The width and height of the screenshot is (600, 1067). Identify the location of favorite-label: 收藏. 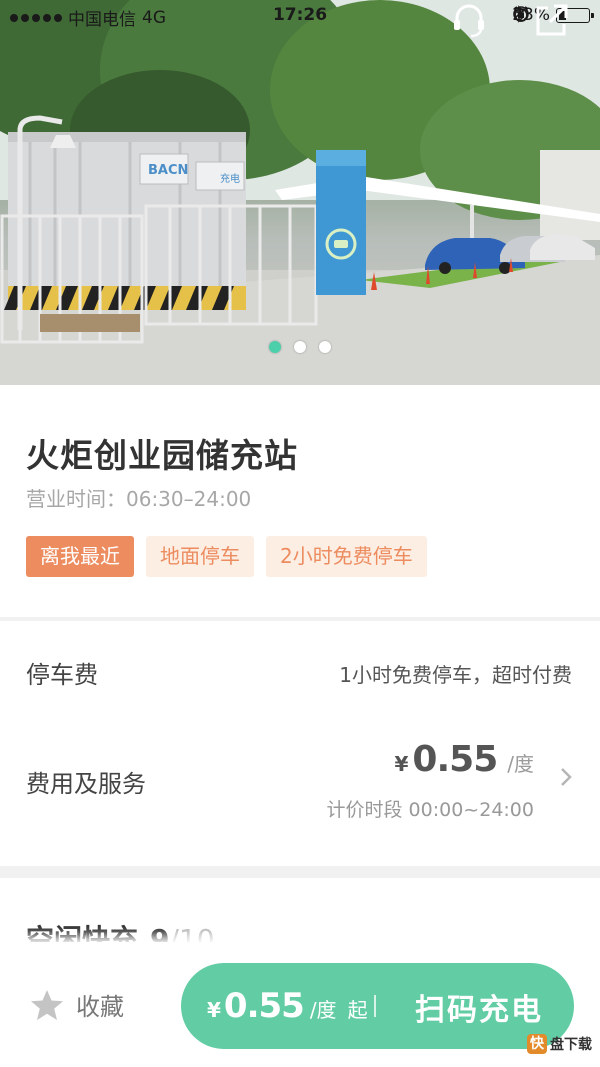
(100, 1007).